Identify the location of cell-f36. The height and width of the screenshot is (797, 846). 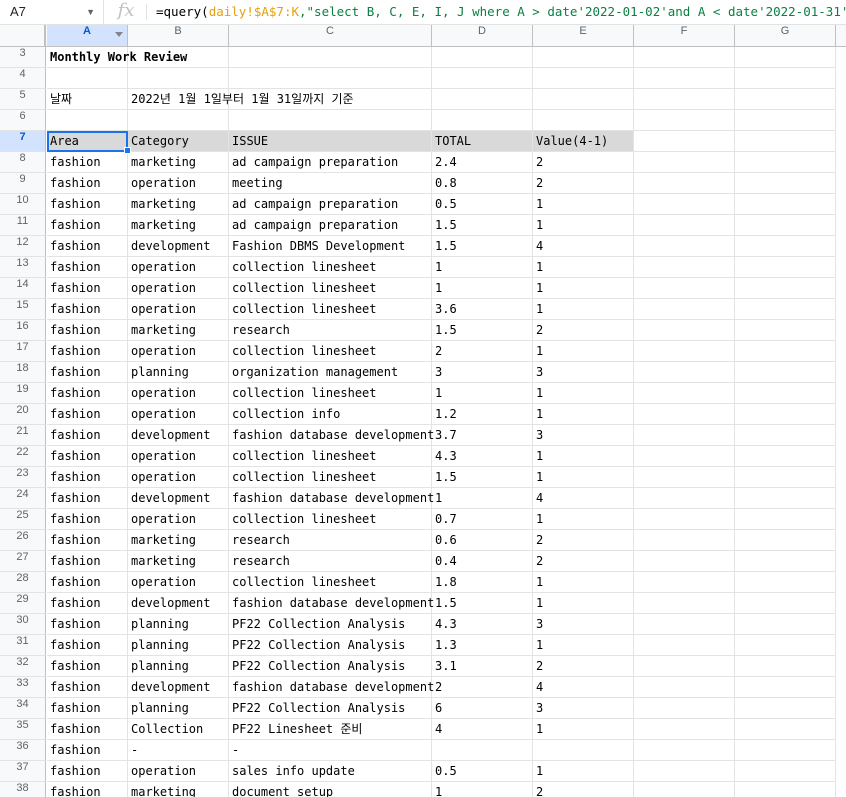
(684, 750).